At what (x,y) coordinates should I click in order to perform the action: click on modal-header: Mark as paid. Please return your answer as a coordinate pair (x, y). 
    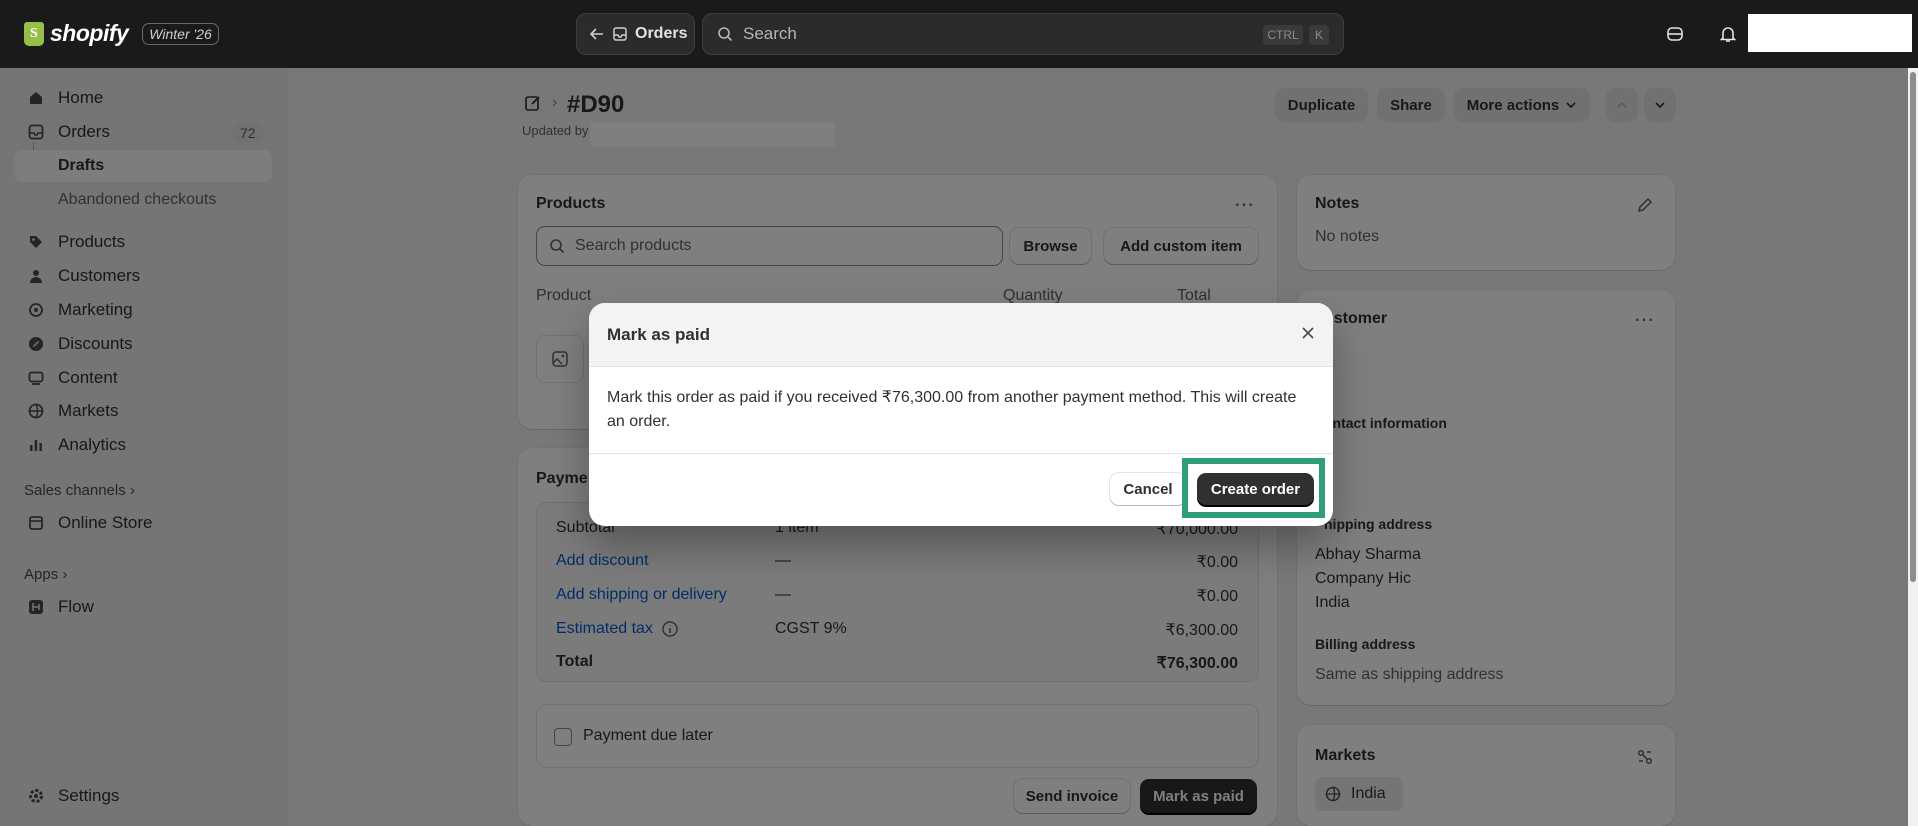
    Looking at the image, I should click on (961, 335).